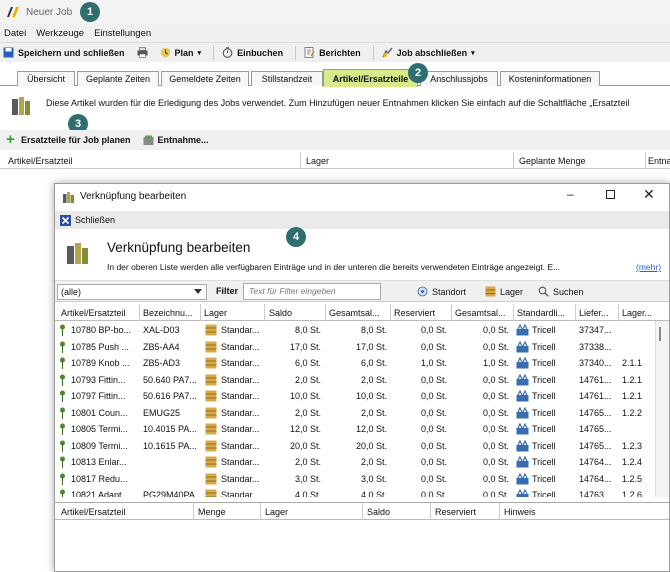 The height and width of the screenshot is (572, 670). What do you see at coordinates (118, 78) in the screenshot?
I see `tab-planned-times: Geplante Zeiten` at bounding box center [118, 78].